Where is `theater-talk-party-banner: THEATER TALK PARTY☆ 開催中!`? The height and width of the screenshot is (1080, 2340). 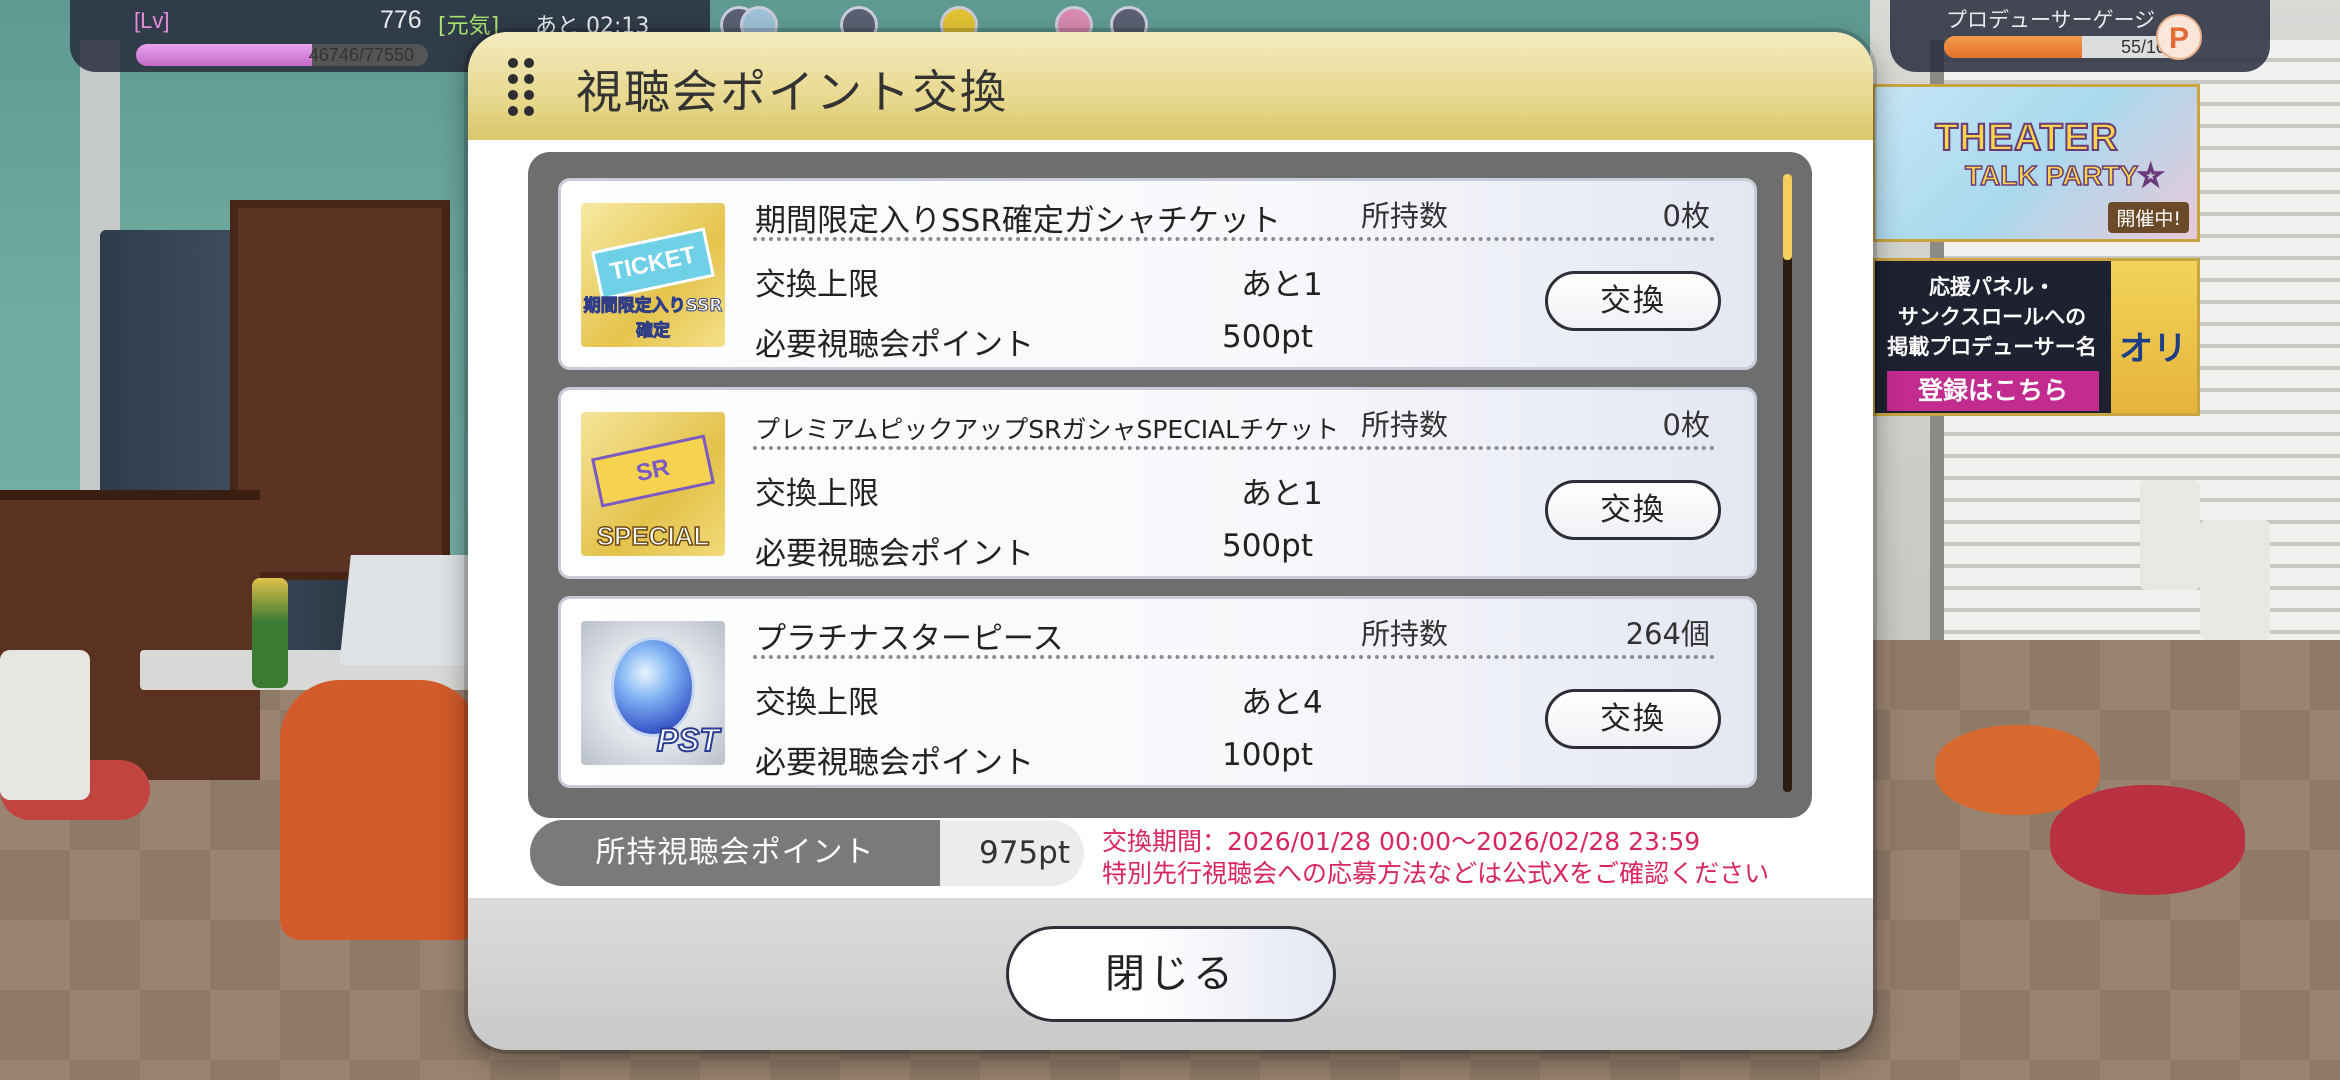
theater-talk-party-banner: THEATER TALK PARTY☆ 開催中! is located at coordinates (2036, 163).